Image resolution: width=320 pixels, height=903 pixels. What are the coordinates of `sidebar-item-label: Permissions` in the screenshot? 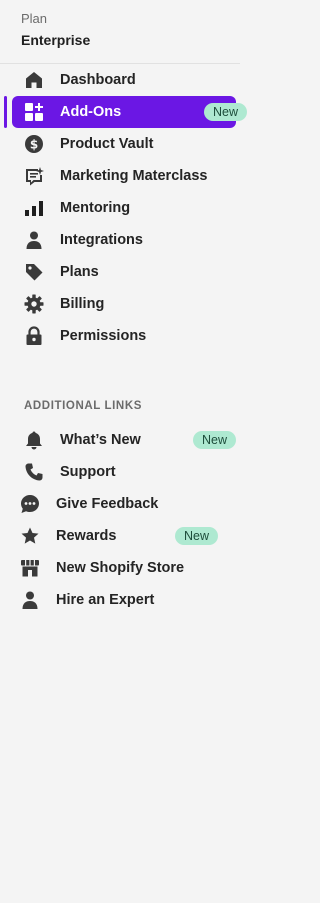 It's located at (103, 336).